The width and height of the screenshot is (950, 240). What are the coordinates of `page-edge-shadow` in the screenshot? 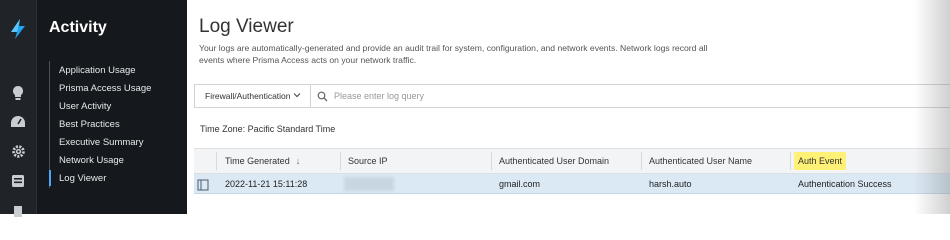 It's located at (932, 107).